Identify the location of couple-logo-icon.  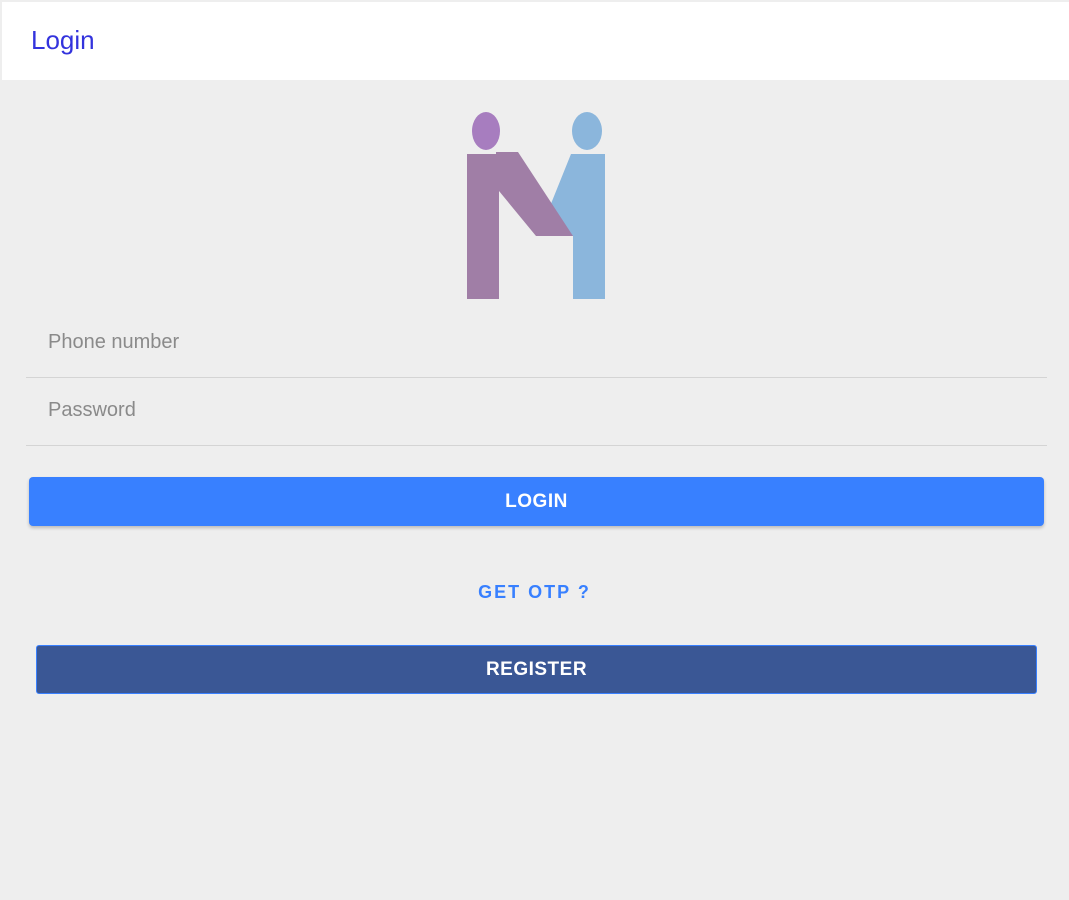
(536, 205).